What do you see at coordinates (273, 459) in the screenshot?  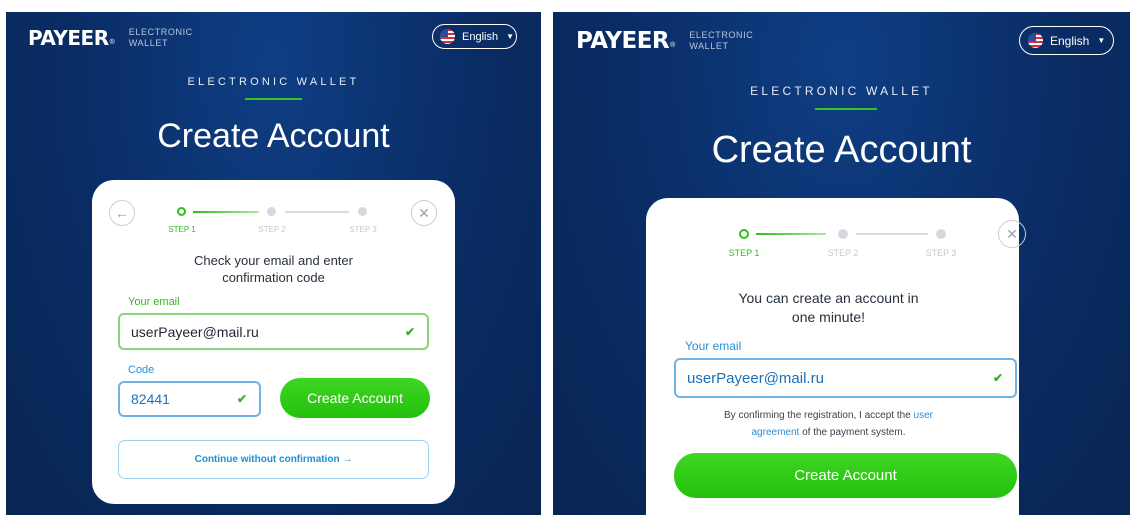 I see `continue-without-confirmation-button: Continue without confirmation →` at bounding box center [273, 459].